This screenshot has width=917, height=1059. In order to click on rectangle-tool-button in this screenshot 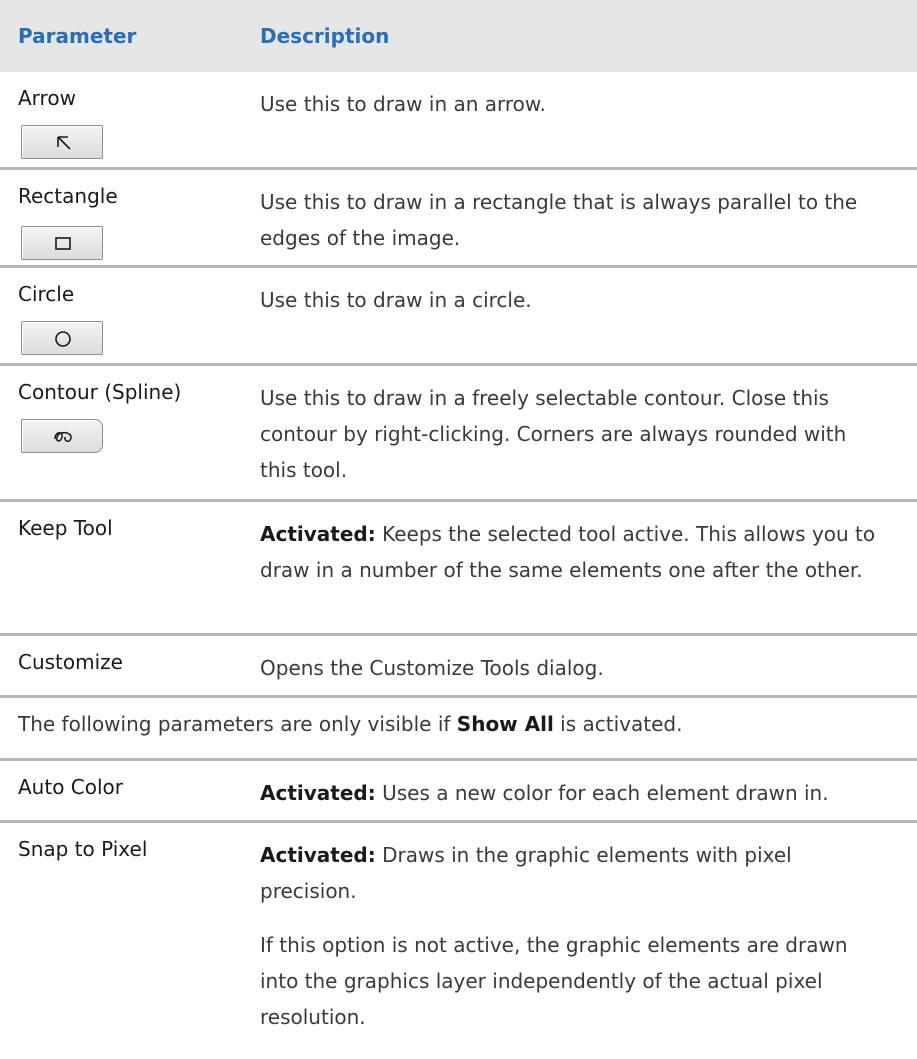, I will do `click(62, 243)`.